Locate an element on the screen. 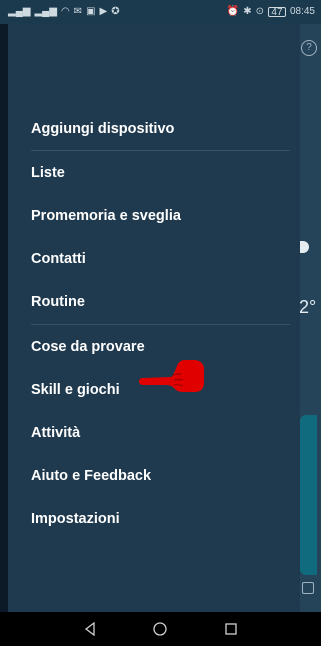  recents-icon is located at coordinates (231, 629).